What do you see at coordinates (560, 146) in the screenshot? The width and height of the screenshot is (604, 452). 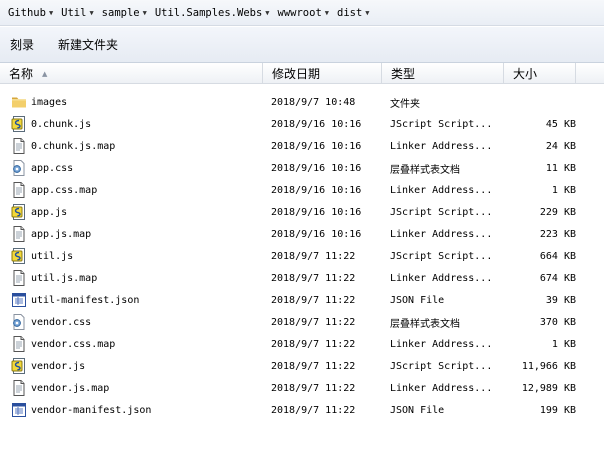 I see `file-size: 24 KB` at bounding box center [560, 146].